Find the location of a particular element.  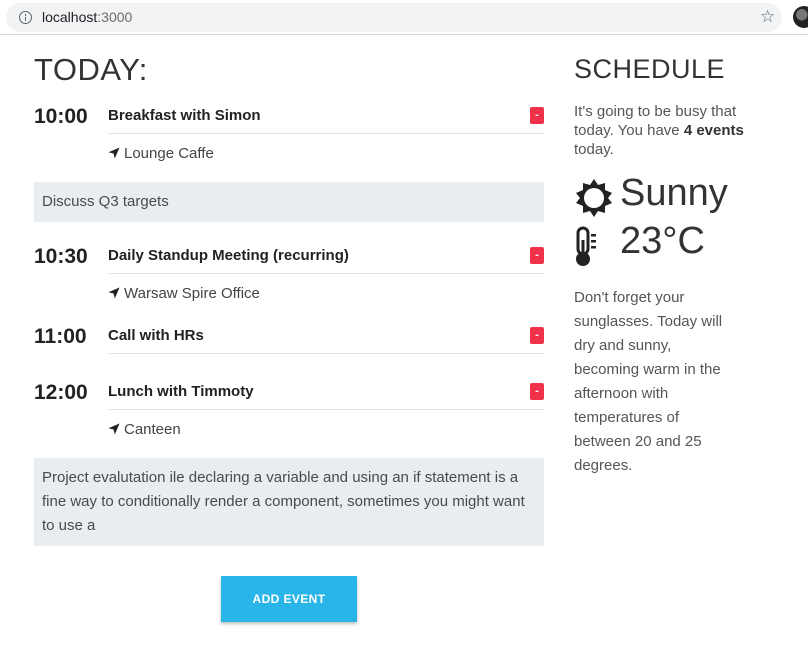

page-title: TODAY: is located at coordinates (91, 69).